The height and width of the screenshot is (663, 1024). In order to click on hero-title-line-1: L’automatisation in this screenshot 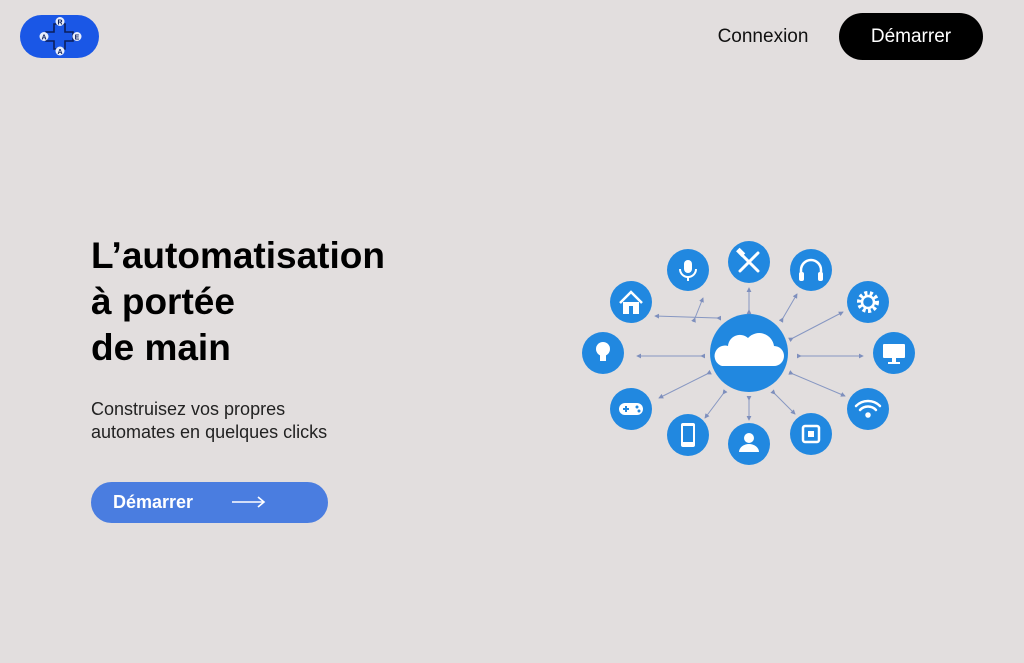, I will do `click(238, 255)`.